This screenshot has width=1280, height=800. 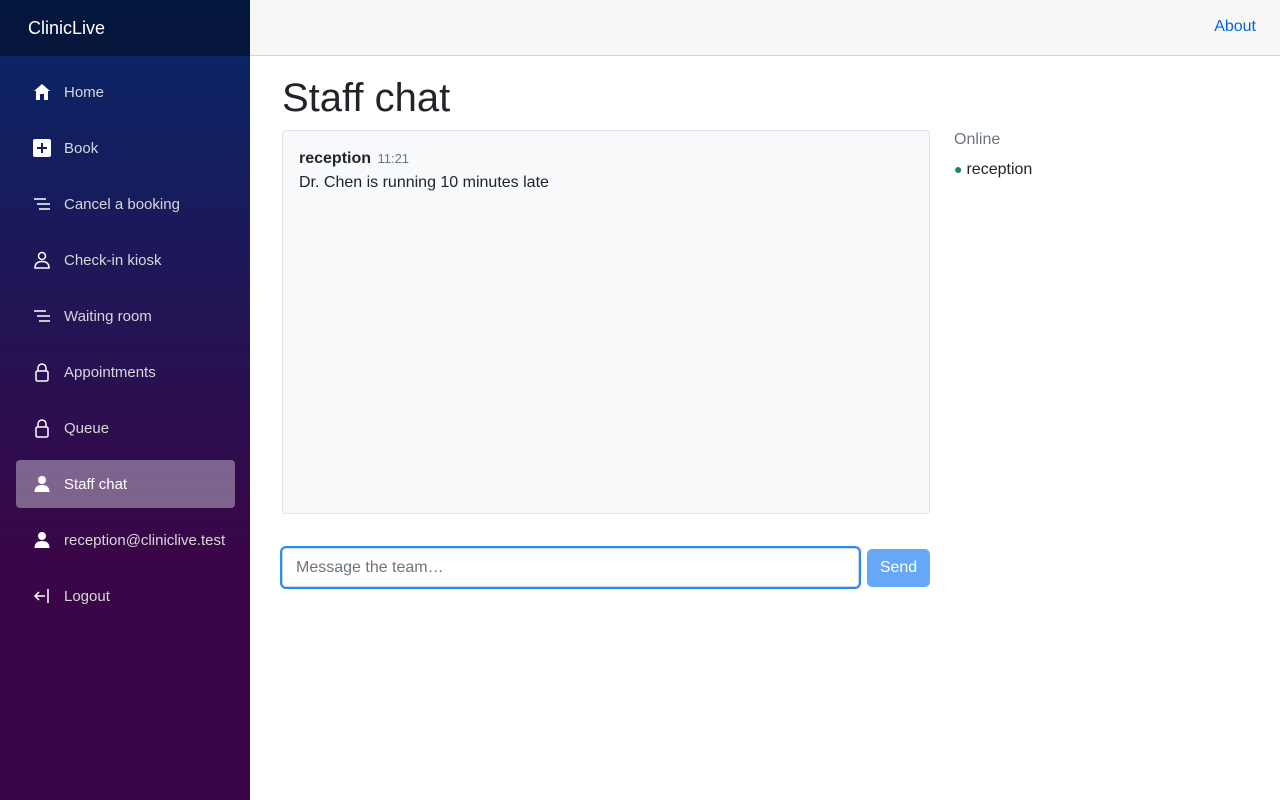 What do you see at coordinates (898, 568) in the screenshot?
I see `send-button: Send` at bounding box center [898, 568].